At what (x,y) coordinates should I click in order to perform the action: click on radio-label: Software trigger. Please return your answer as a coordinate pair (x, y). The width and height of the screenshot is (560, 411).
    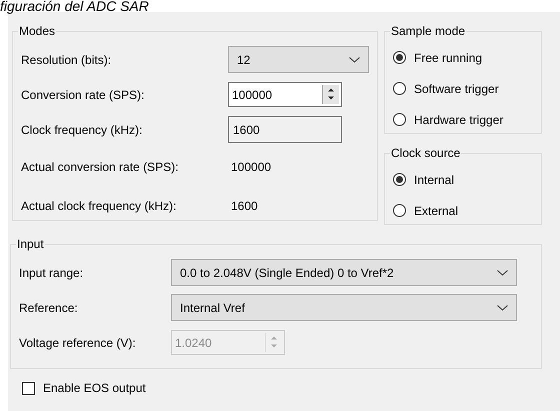
    Looking at the image, I should click on (456, 89).